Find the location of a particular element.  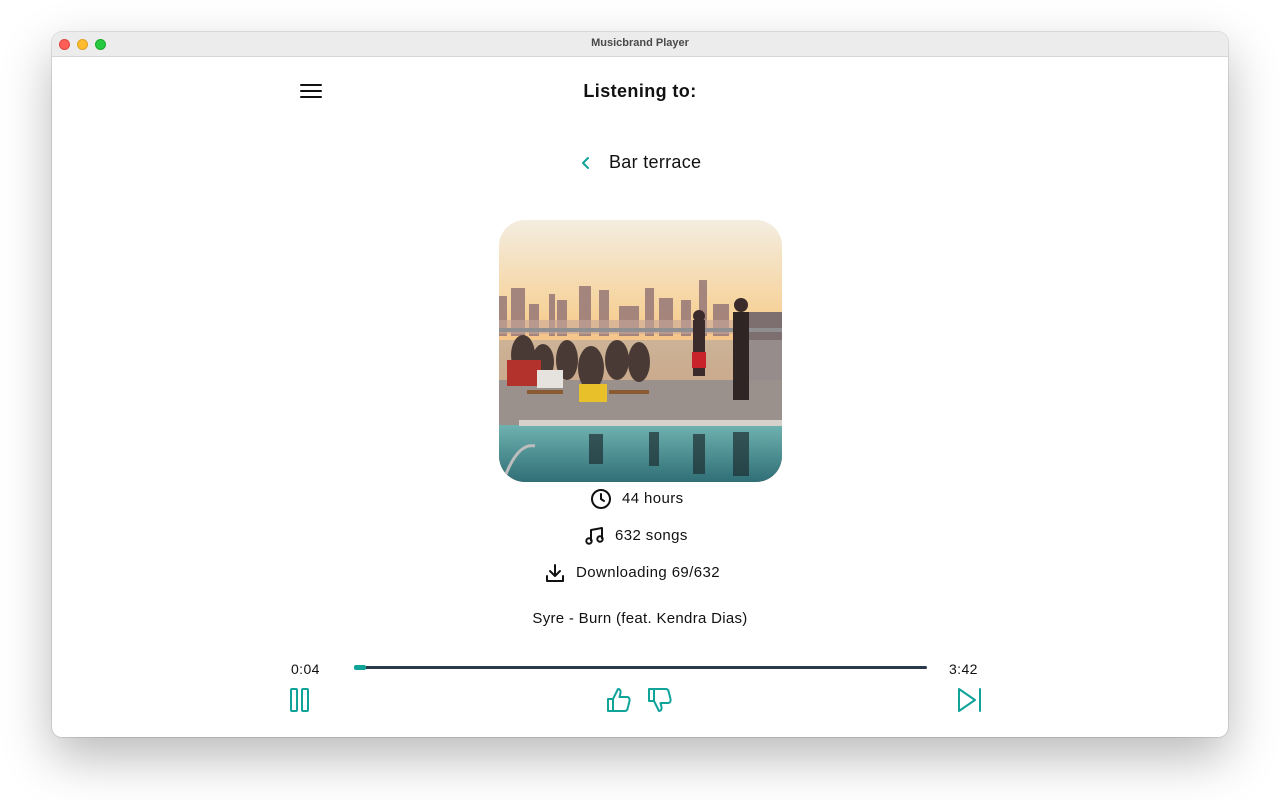

dislike-button is located at coordinates (660, 702).